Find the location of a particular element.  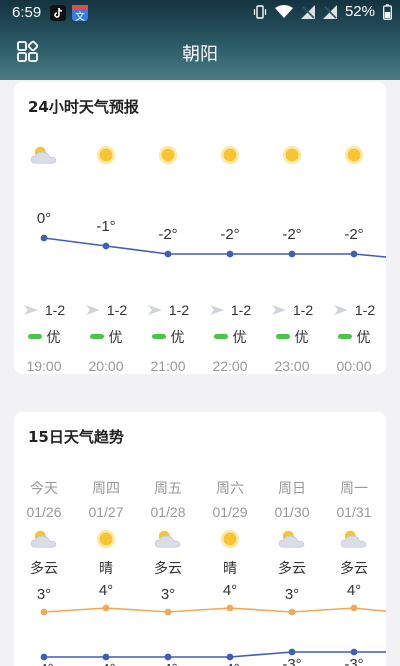

battery-icon is located at coordinates (387, 11).